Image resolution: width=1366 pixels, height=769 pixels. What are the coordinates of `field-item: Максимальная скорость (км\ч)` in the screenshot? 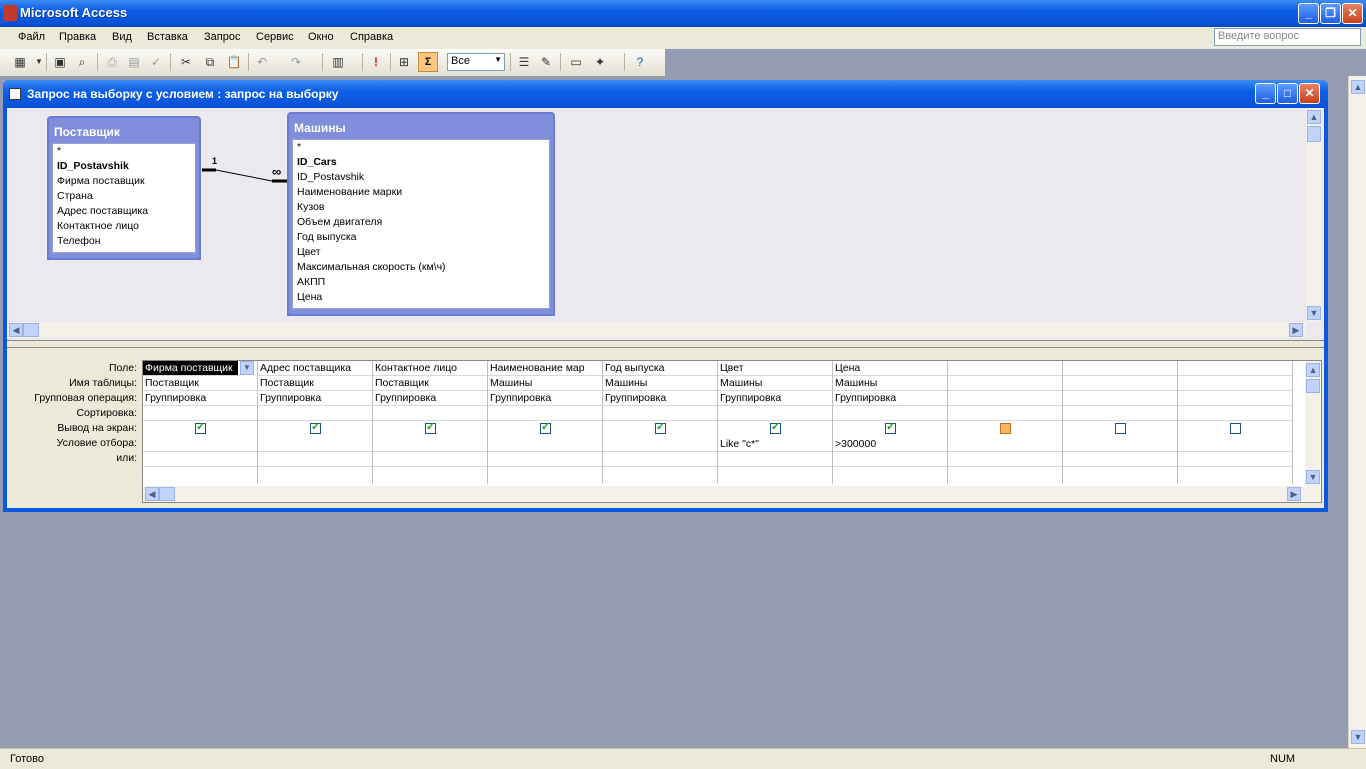 It's located at (421, 267).